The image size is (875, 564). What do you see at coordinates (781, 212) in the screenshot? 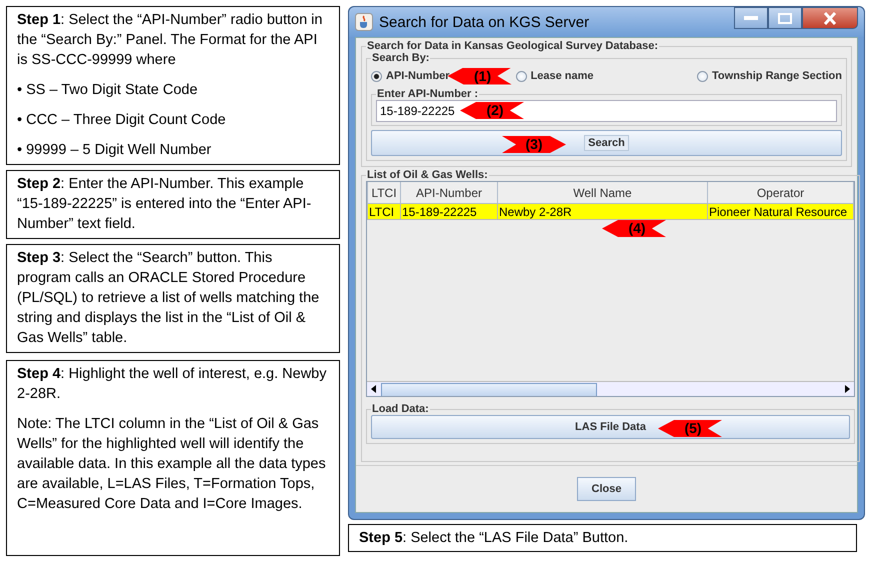
I see `table-cell: Pioneer Natural Resource` at bounding box center [781, 212].